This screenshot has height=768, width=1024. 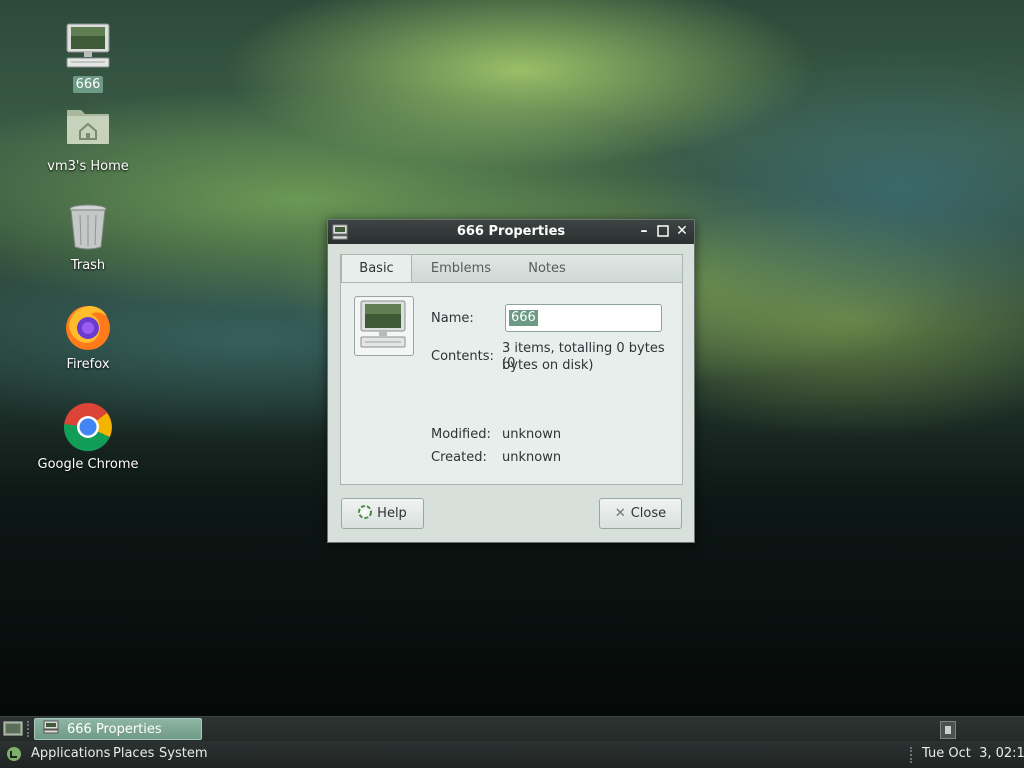 I want to click on modified-value: unknown, so click(x=532, y=434).